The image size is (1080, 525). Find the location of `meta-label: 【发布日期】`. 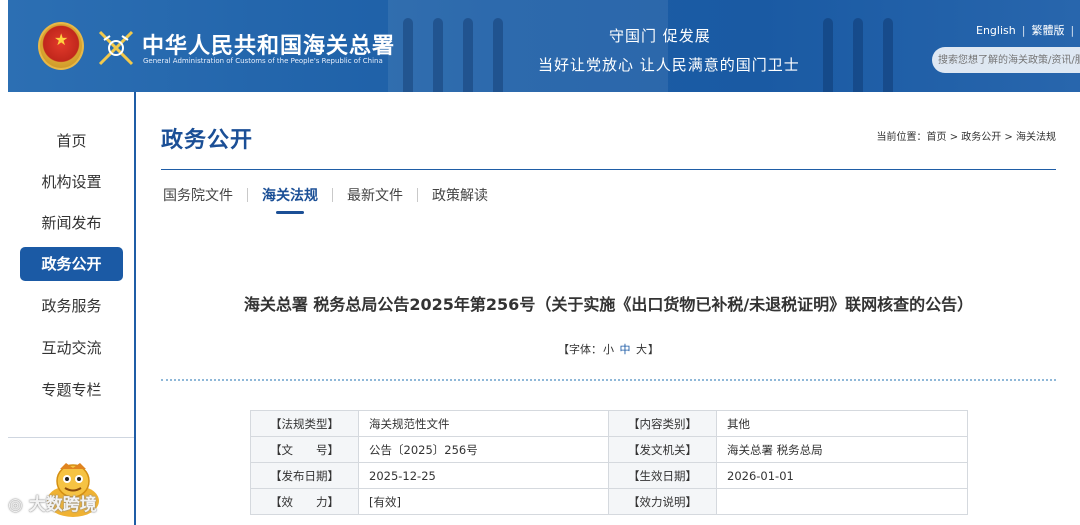

meta-label: 【发布日期】 is located at coordinates (304, 475).